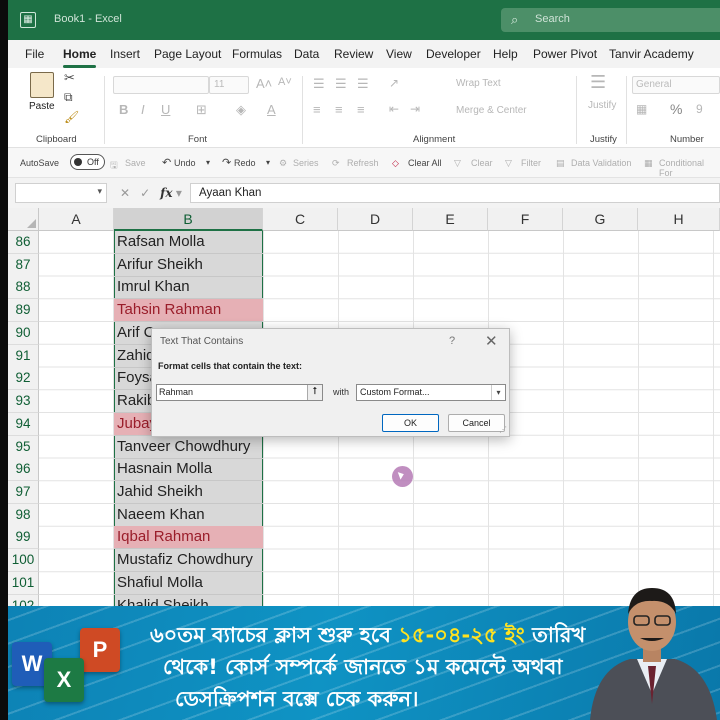  Describe the element at coordinates (23, 447) in the screenshot. I see `row-header: 95` at that location.